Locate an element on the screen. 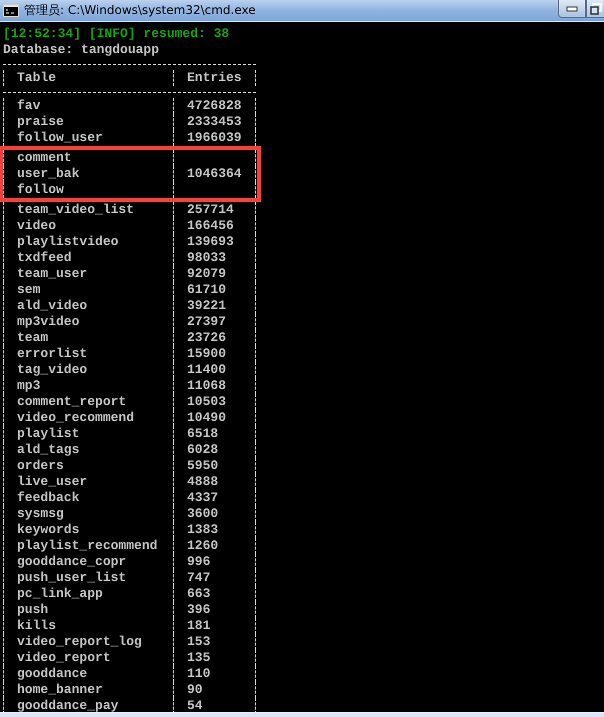 This screenshot has width=604, height=717. entries-cell: 15900 is located at coordinates (214, 354).